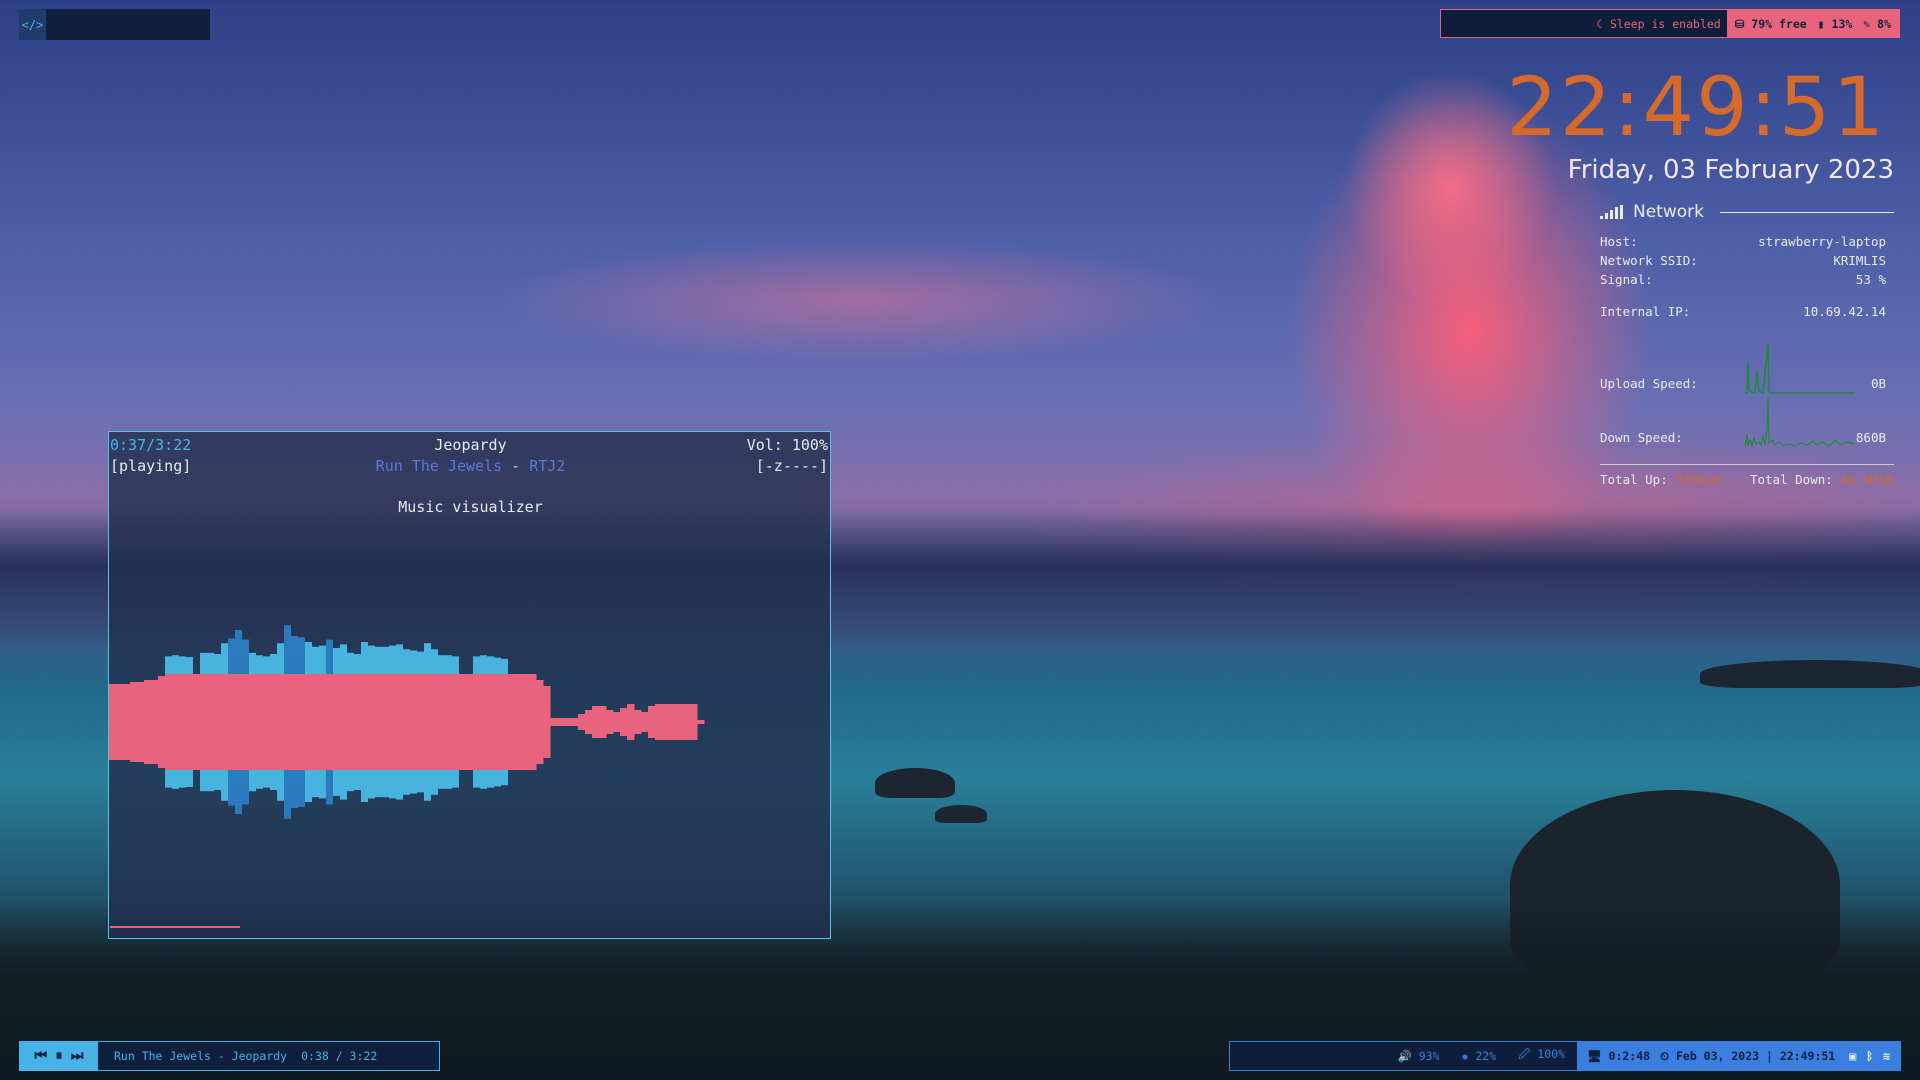 The width and height of the screenshot is (1920, 1080). I want to click on network-separator, so click(1747, 464).